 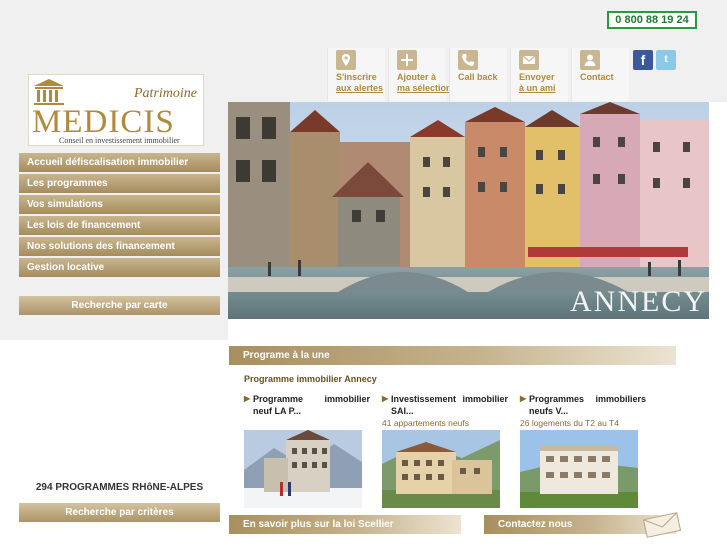 I want to click on callback-link: Call back, so click(x=478, y=74).